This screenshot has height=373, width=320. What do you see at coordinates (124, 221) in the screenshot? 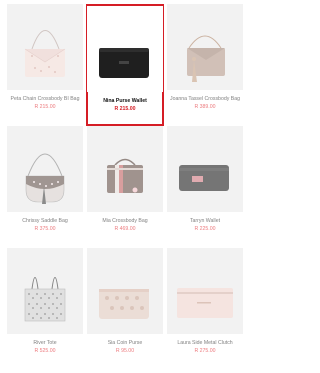
I see `product-title: Mia Crossbody Bag` at bounding box center [124, 221].